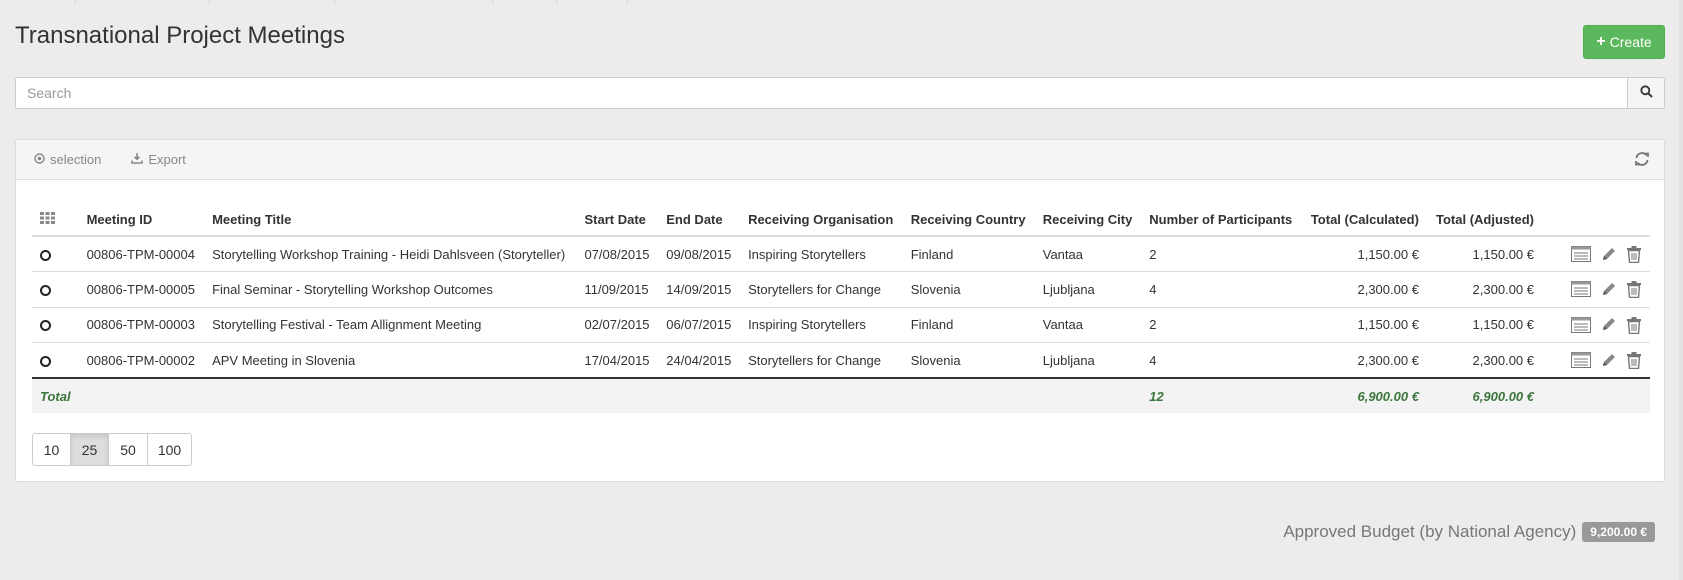 The height and width of the screenshot is (580, 1683). Describe the element at coordinates (47, 219) in the screenshot. I see `grid-icon` at that location.